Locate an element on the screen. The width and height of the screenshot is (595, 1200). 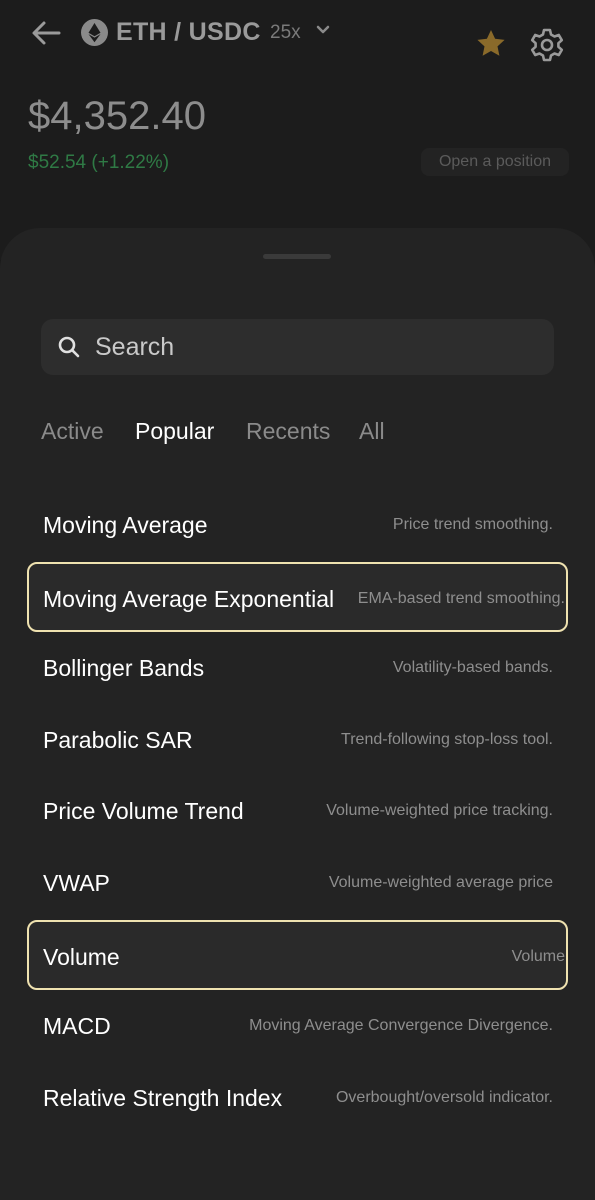
indicator-description: Price trend smoothing. is located at coordinates (472, 524).